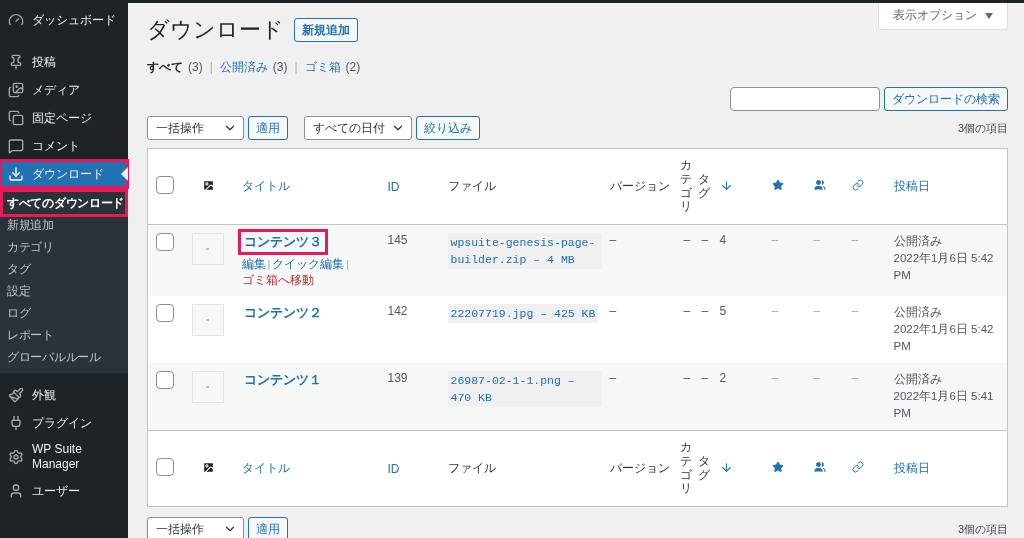 Image resolution: width=1024 pixels, height=538 pixels. What do you see at coordinates (64, 225) in the screenshot?
I see `submenu-item: 新規追加` at bounding box center [64, 225].